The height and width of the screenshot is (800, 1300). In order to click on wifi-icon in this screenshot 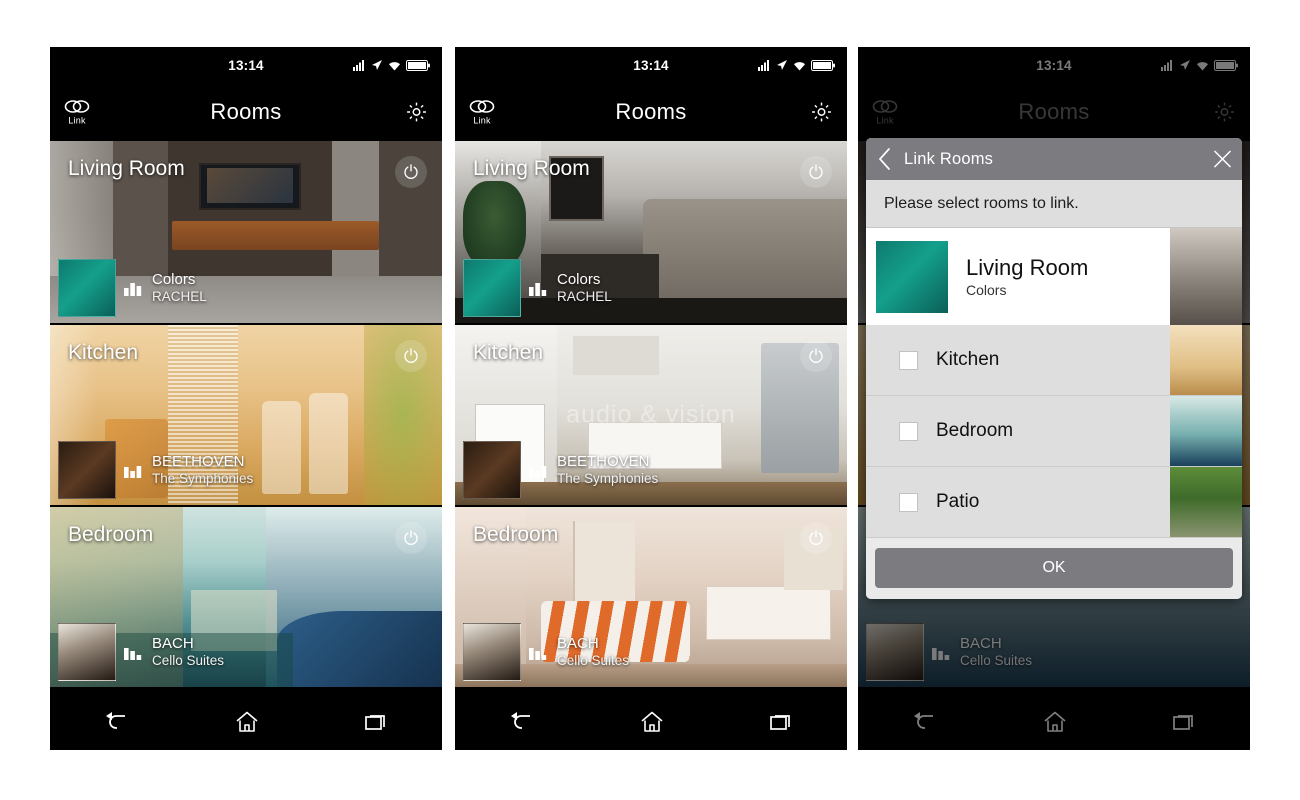, I will do `click(394, 65)`.